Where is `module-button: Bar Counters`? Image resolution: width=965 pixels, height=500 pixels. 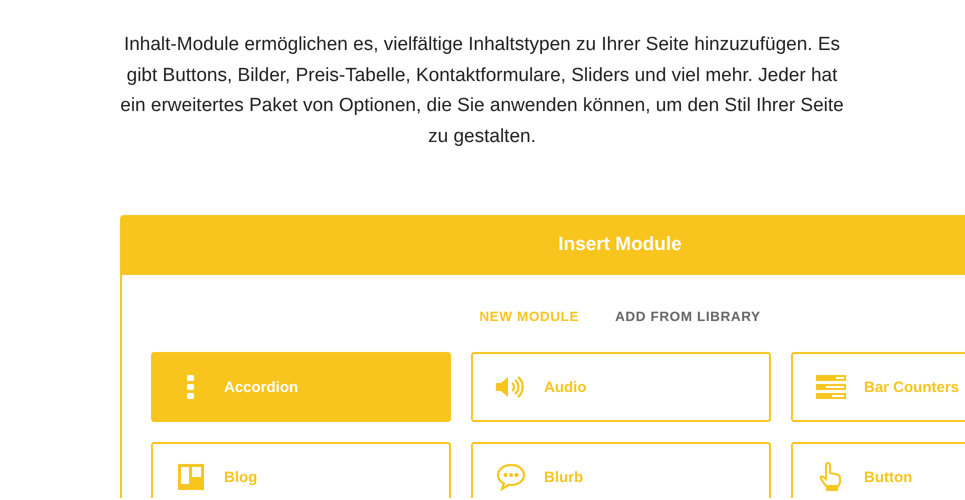 module-button: Bar Counters is located at coordinates (878, 387).